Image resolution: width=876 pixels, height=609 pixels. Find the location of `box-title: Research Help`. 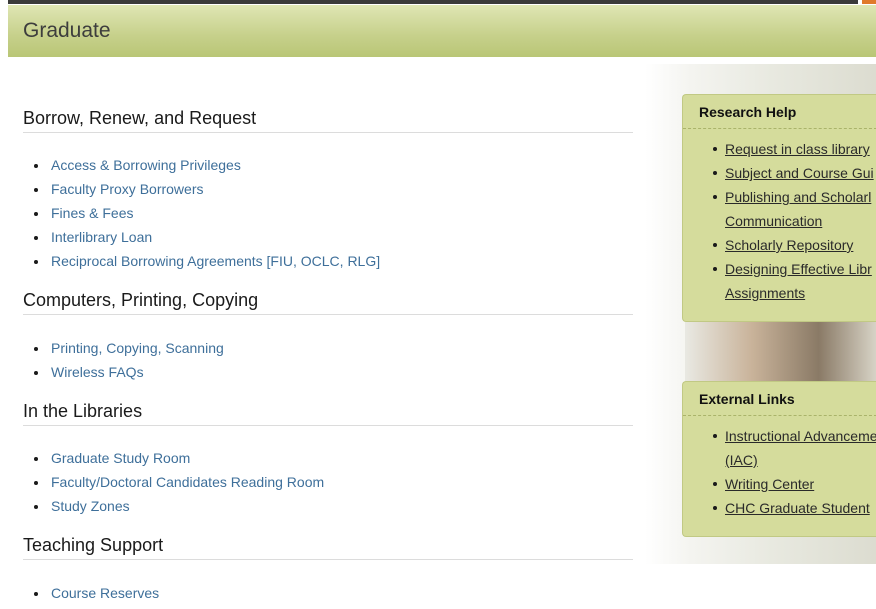

box-title: Research Help is located at coordinates (779, 112).